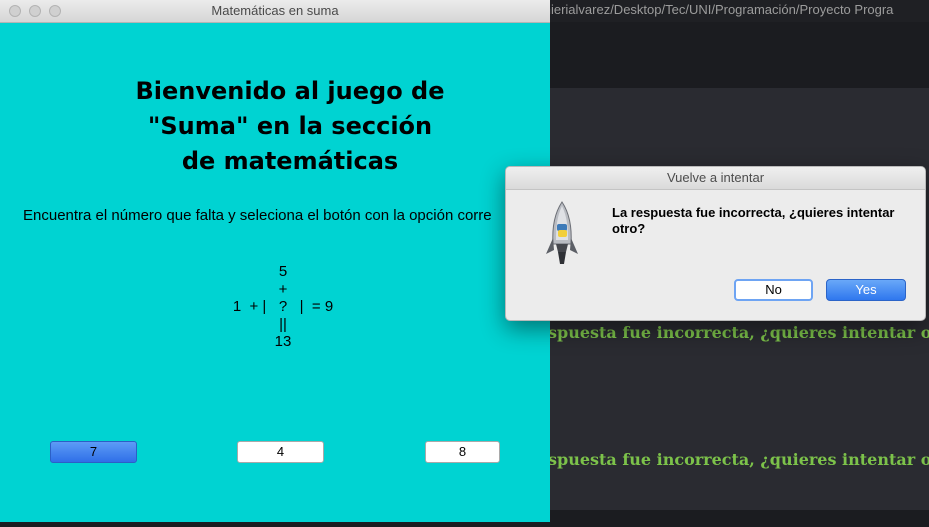  I want to click on dialog-title: Vuelve a intentar, so click(715, 177).